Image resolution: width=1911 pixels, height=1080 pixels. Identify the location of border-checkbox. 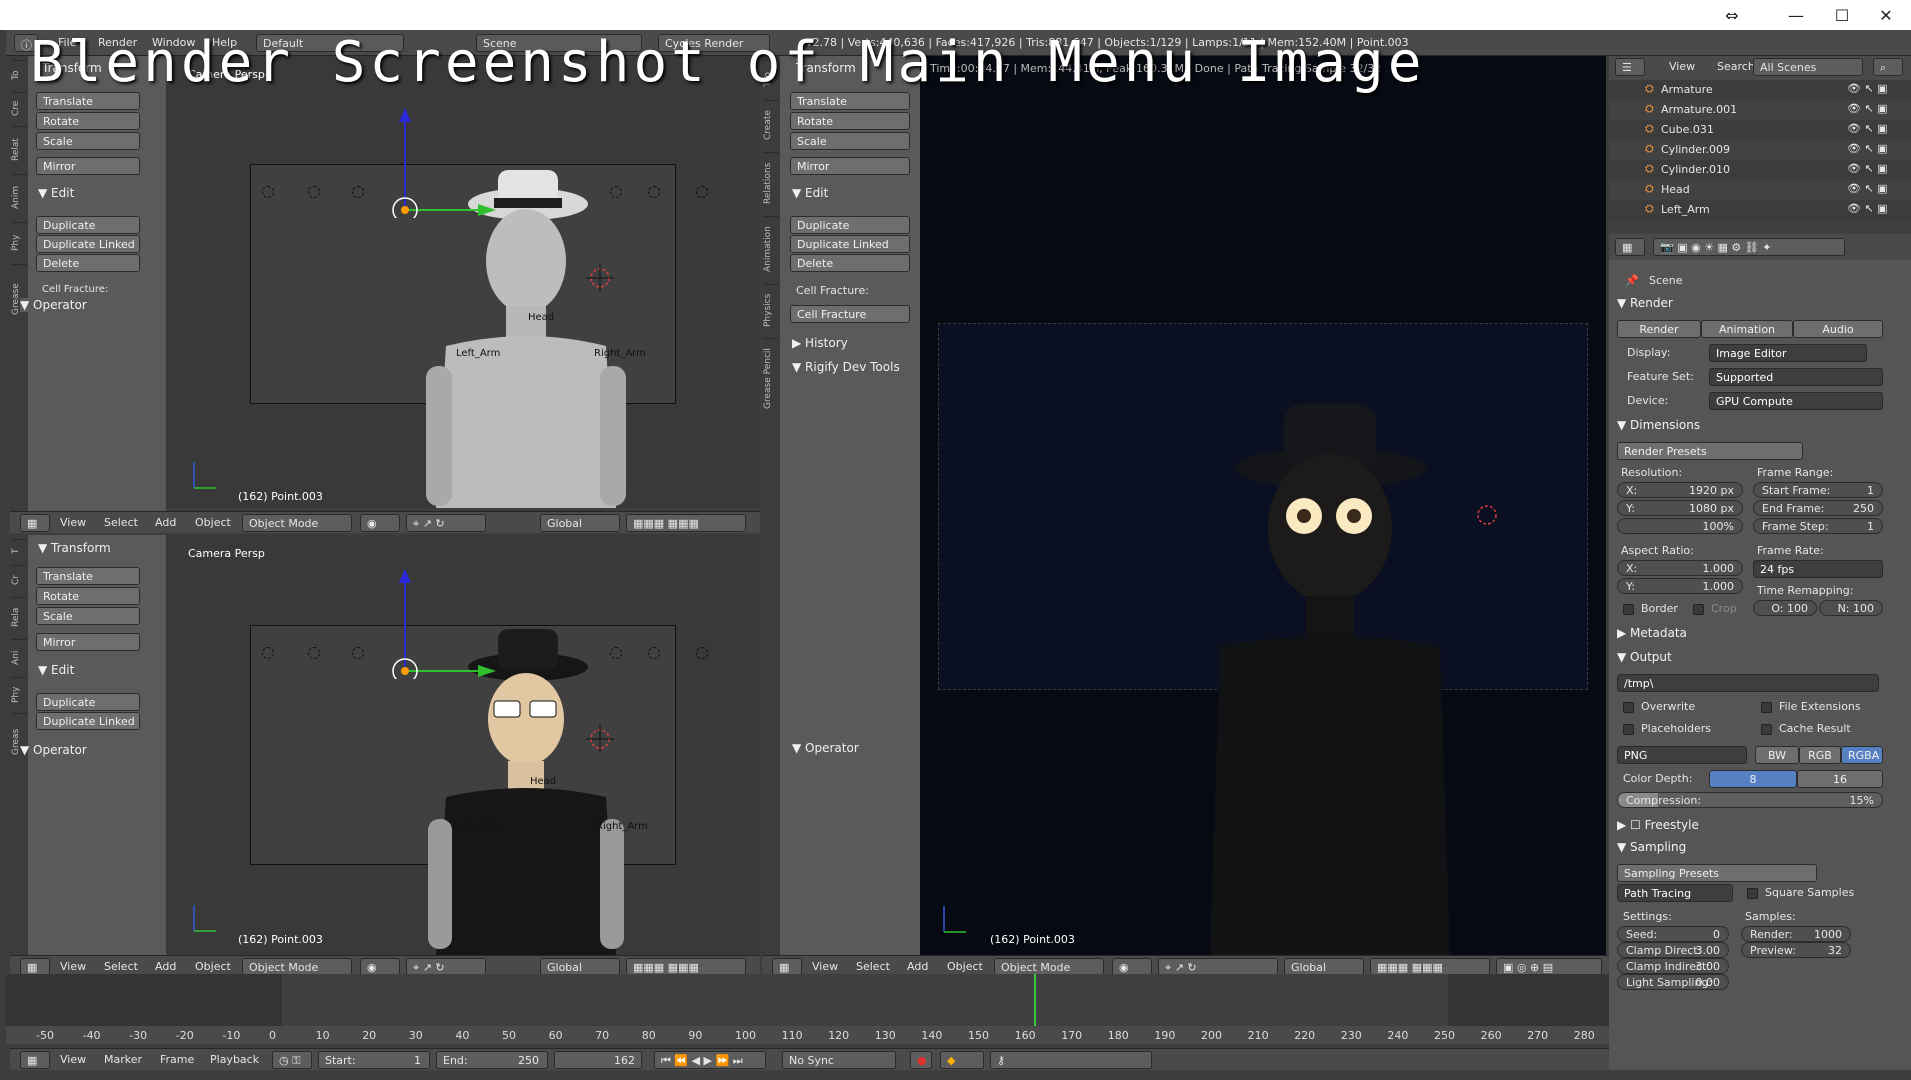
(1628, 609).